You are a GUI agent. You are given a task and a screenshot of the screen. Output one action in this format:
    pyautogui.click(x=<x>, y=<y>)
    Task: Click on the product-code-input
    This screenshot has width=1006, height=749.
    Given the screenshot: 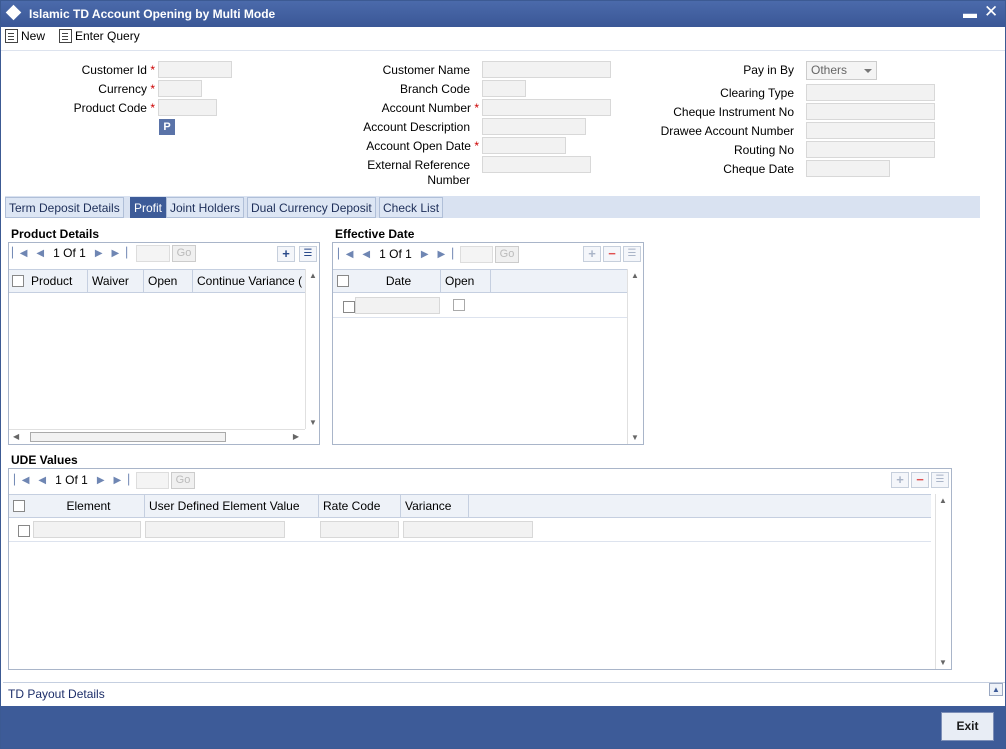 What is the action you would take?
    pyautogui.click(x=187, y=107)
    